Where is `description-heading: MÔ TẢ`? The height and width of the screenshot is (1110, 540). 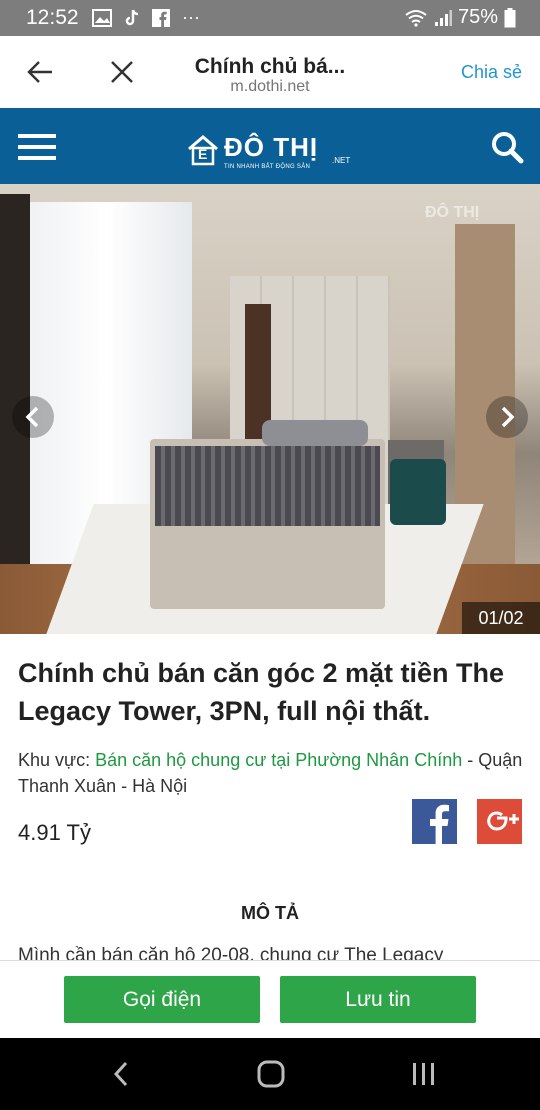
description-heading: MÔ TẢ is located at coordinates (270, 913).